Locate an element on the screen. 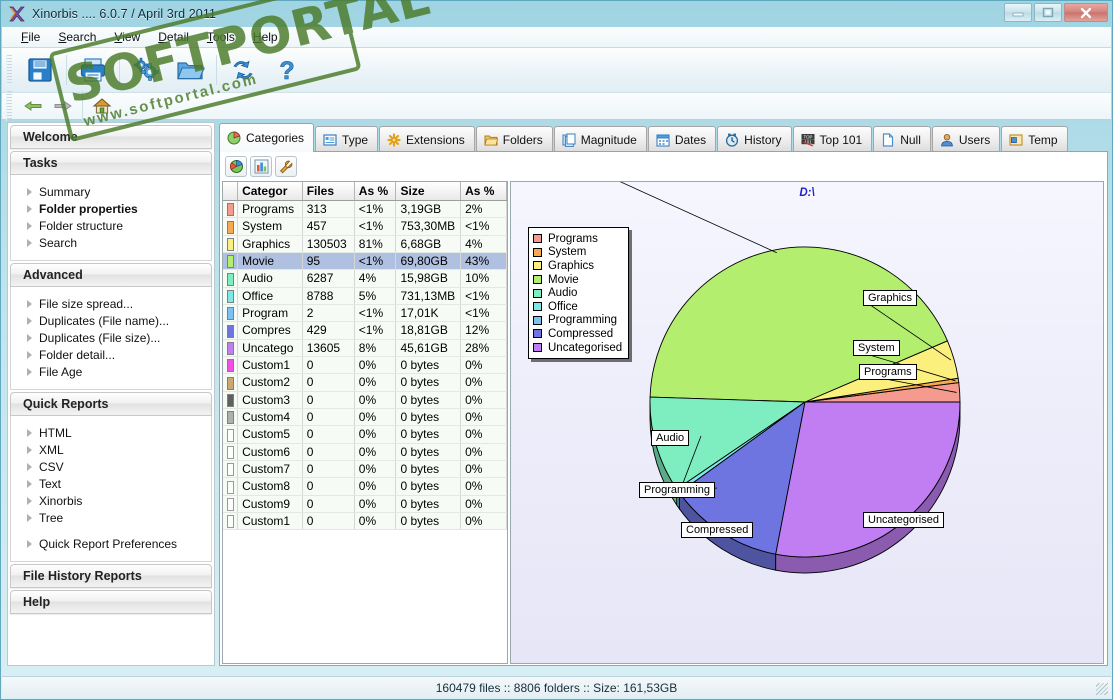 The width and height of the screenshot is (1113, 700). tab-dates: Dates is located at coordinates (682, 139).